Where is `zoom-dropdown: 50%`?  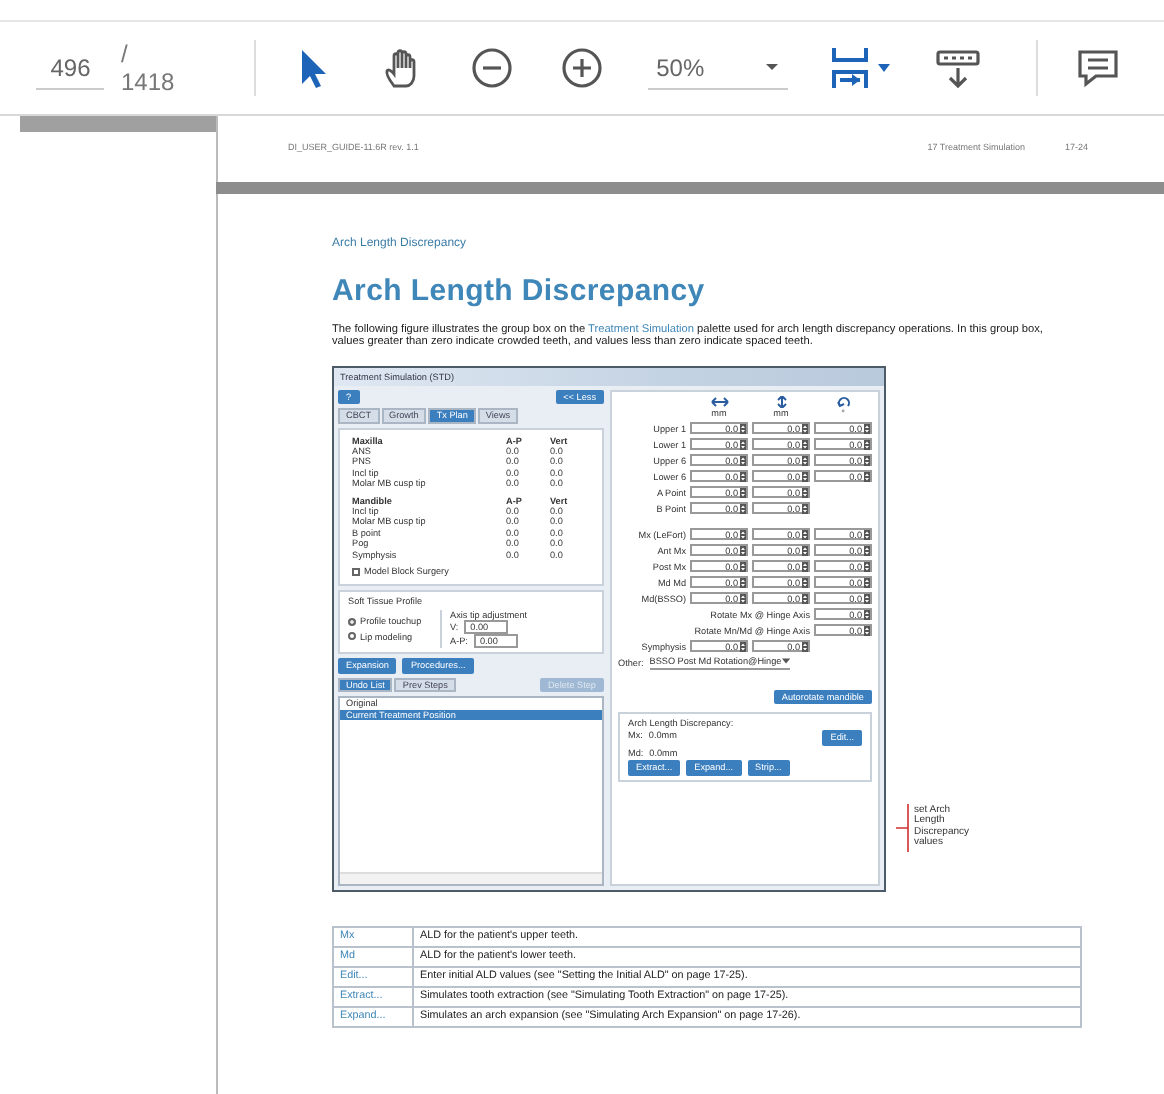 zoom-dropdown: 50% is located at coordinates (718, 68).